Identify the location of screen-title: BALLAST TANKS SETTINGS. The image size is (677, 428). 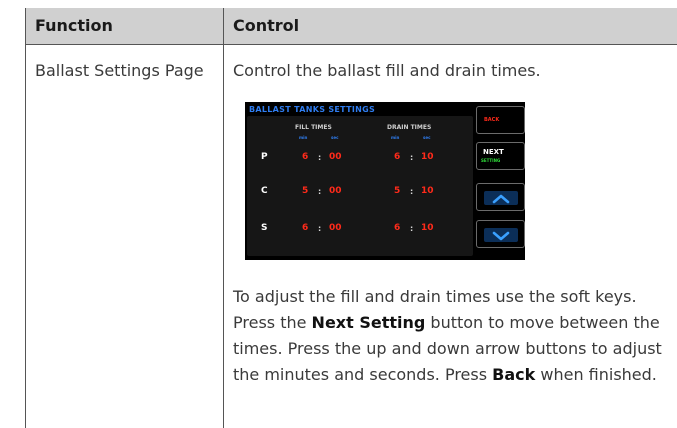
(312, 109).